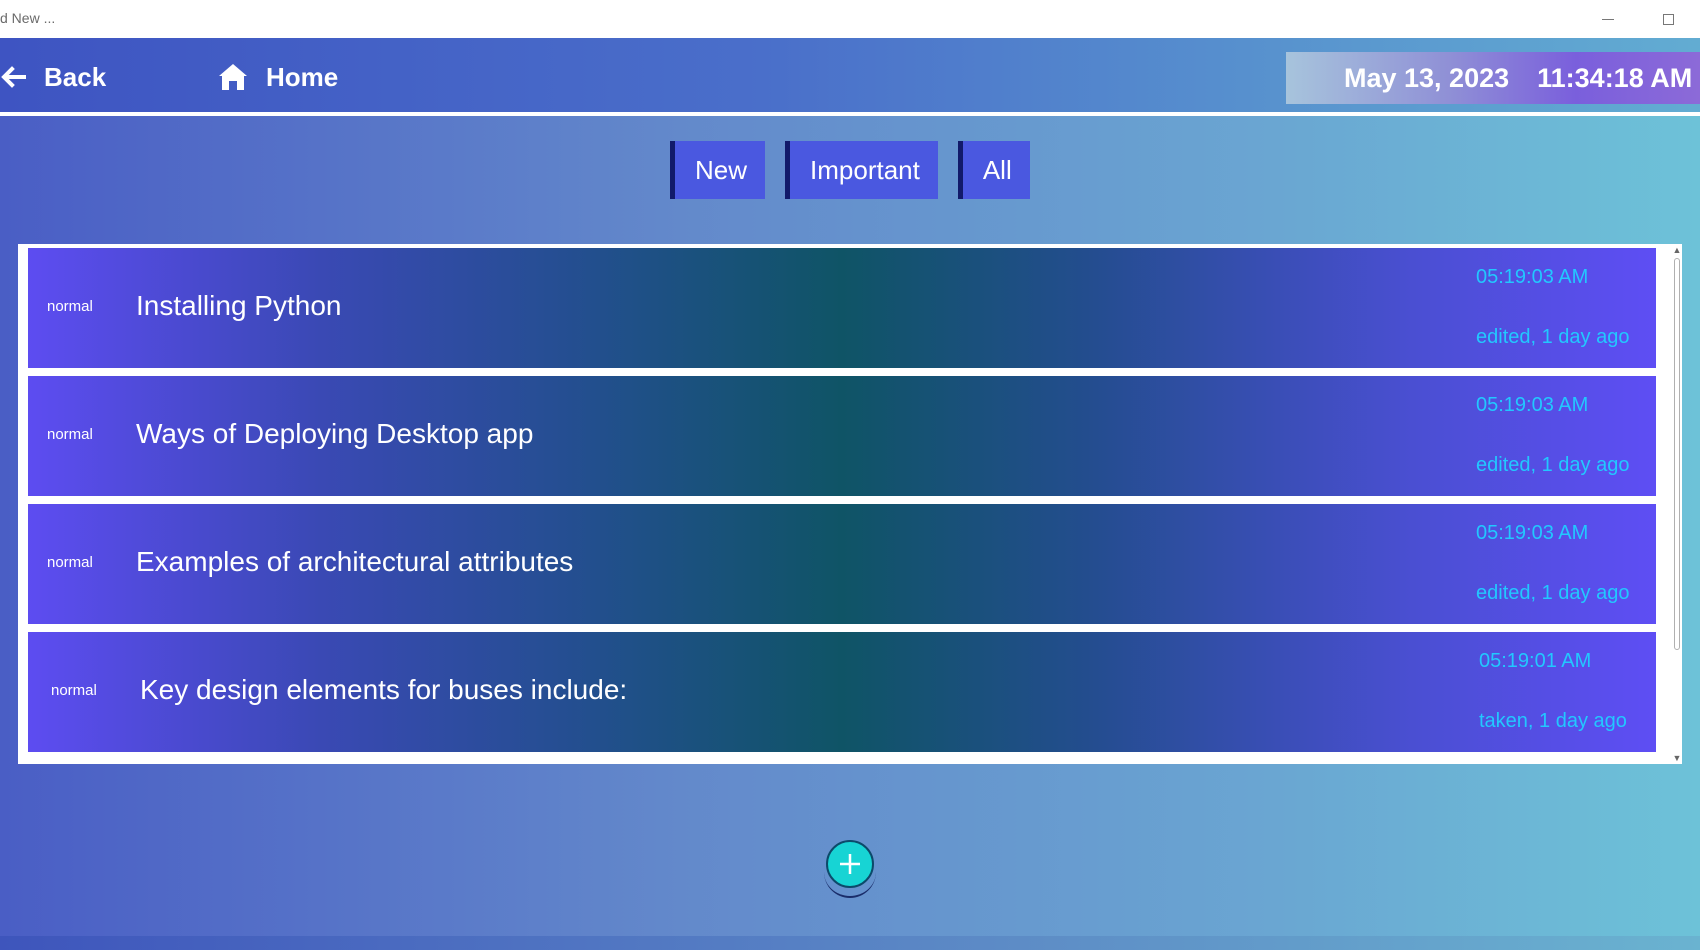 This screenshot has width=1700, height=950. I want to click on current-date: May 13, 2023, so click(1427, 77).